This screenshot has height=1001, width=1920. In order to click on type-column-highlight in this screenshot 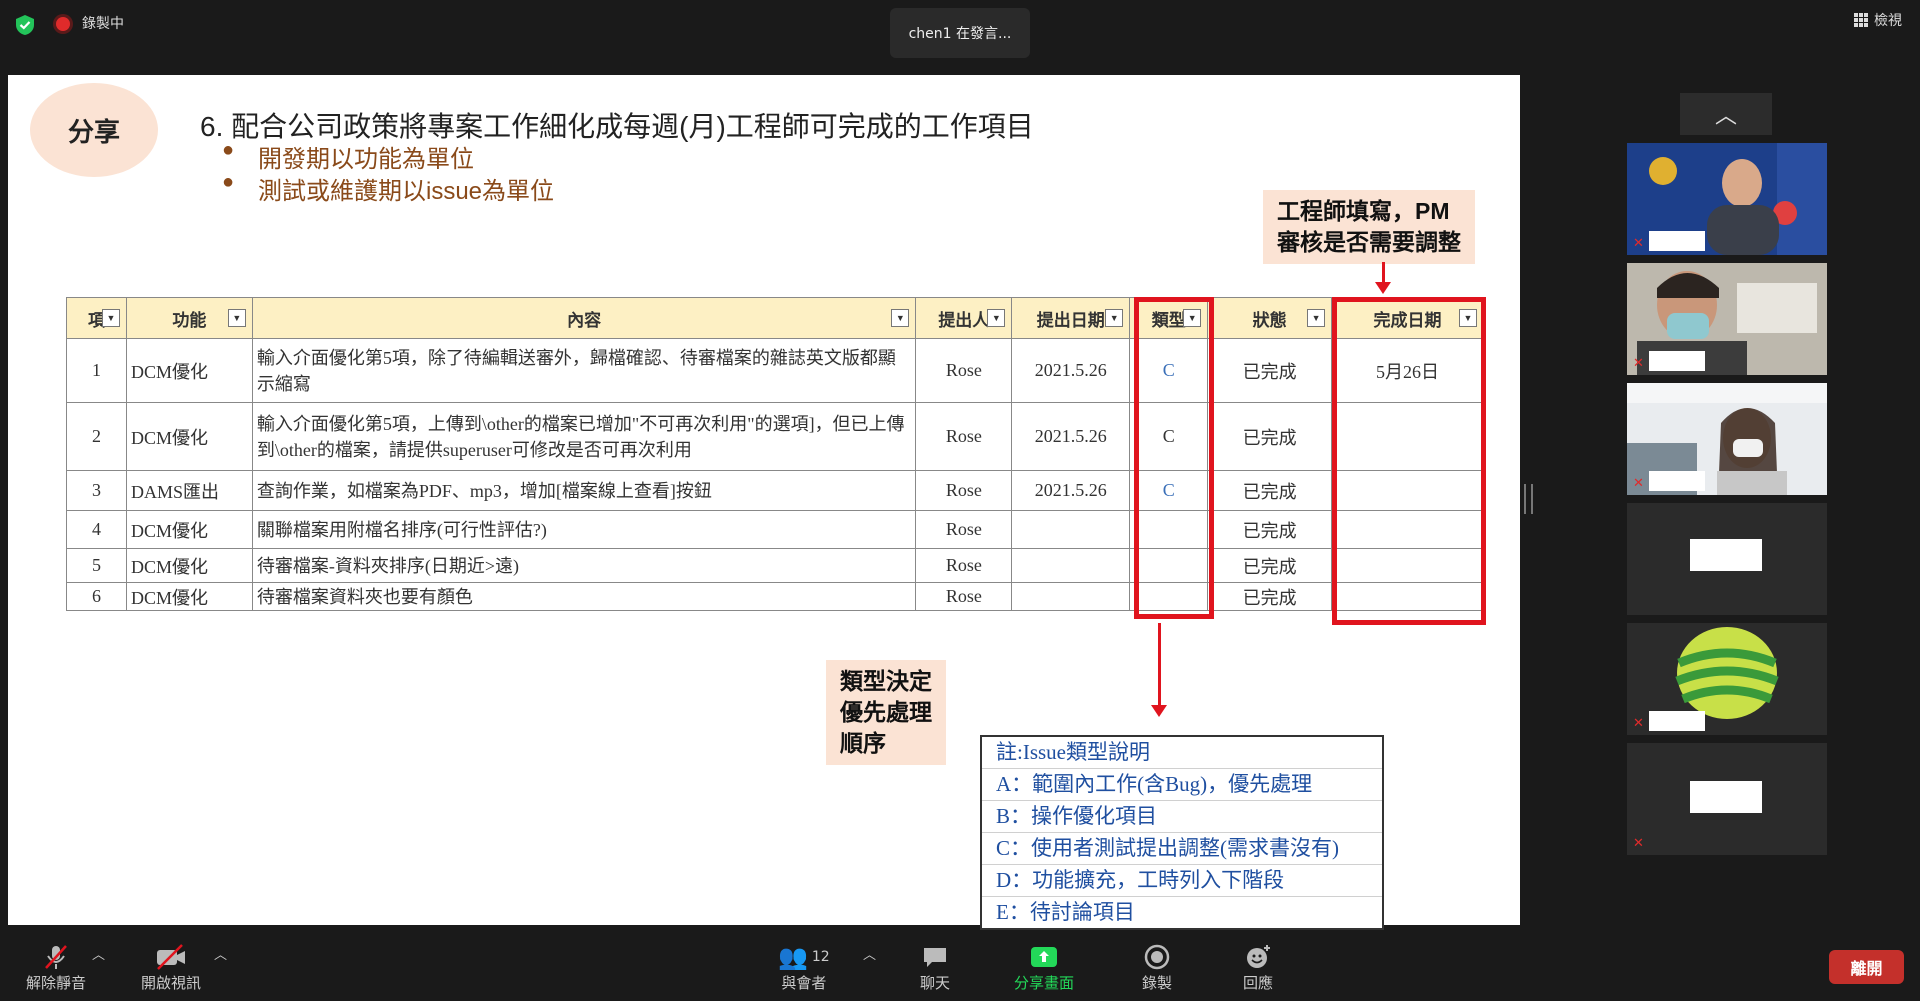, I will do `click(1174, 458)`.